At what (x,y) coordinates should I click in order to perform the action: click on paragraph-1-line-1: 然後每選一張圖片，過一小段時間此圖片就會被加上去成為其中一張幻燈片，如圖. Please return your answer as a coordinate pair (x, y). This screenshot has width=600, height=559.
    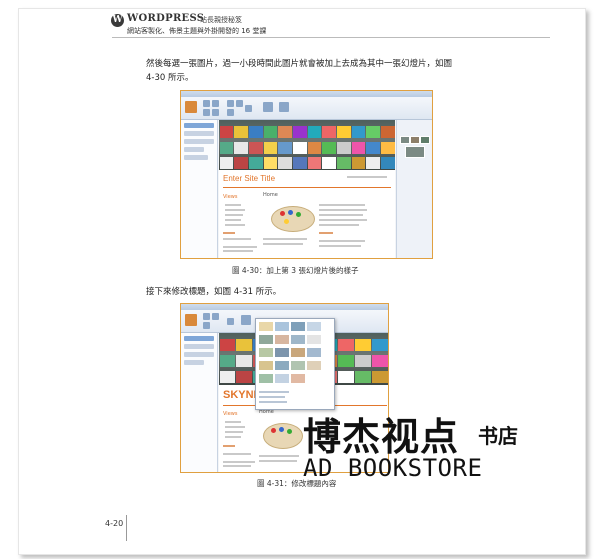
    Looking at the image, I should click on (299, 64).